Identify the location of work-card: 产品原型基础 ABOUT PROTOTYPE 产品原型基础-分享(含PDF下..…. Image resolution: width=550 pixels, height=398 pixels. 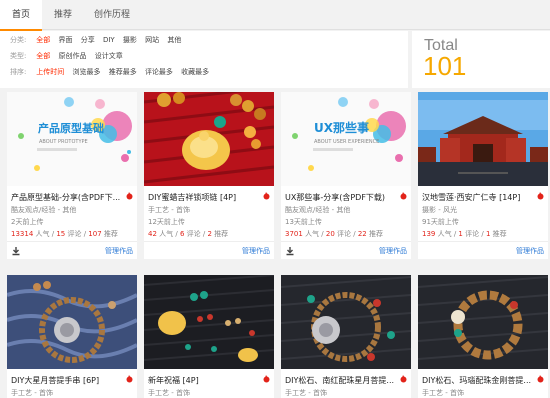
(72, 175).